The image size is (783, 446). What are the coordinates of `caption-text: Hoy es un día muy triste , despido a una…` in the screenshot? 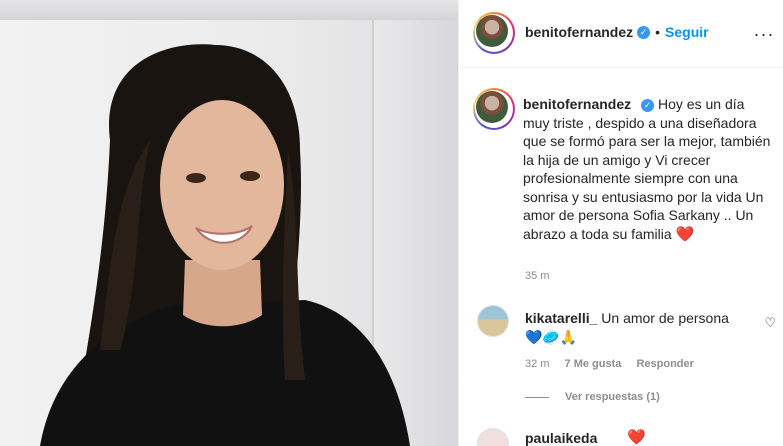 It's located at (647, 169).